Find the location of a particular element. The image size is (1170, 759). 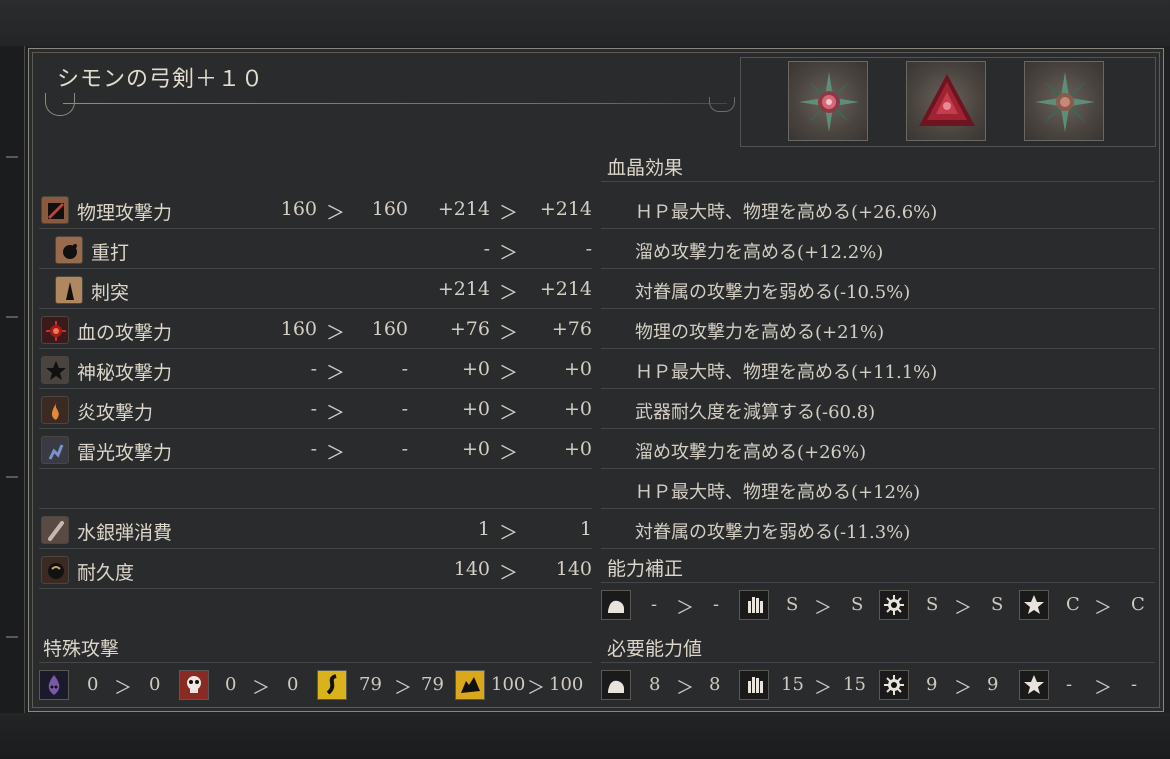

requirements-heading: 必要能力値 is located at coordinates (655, 649).